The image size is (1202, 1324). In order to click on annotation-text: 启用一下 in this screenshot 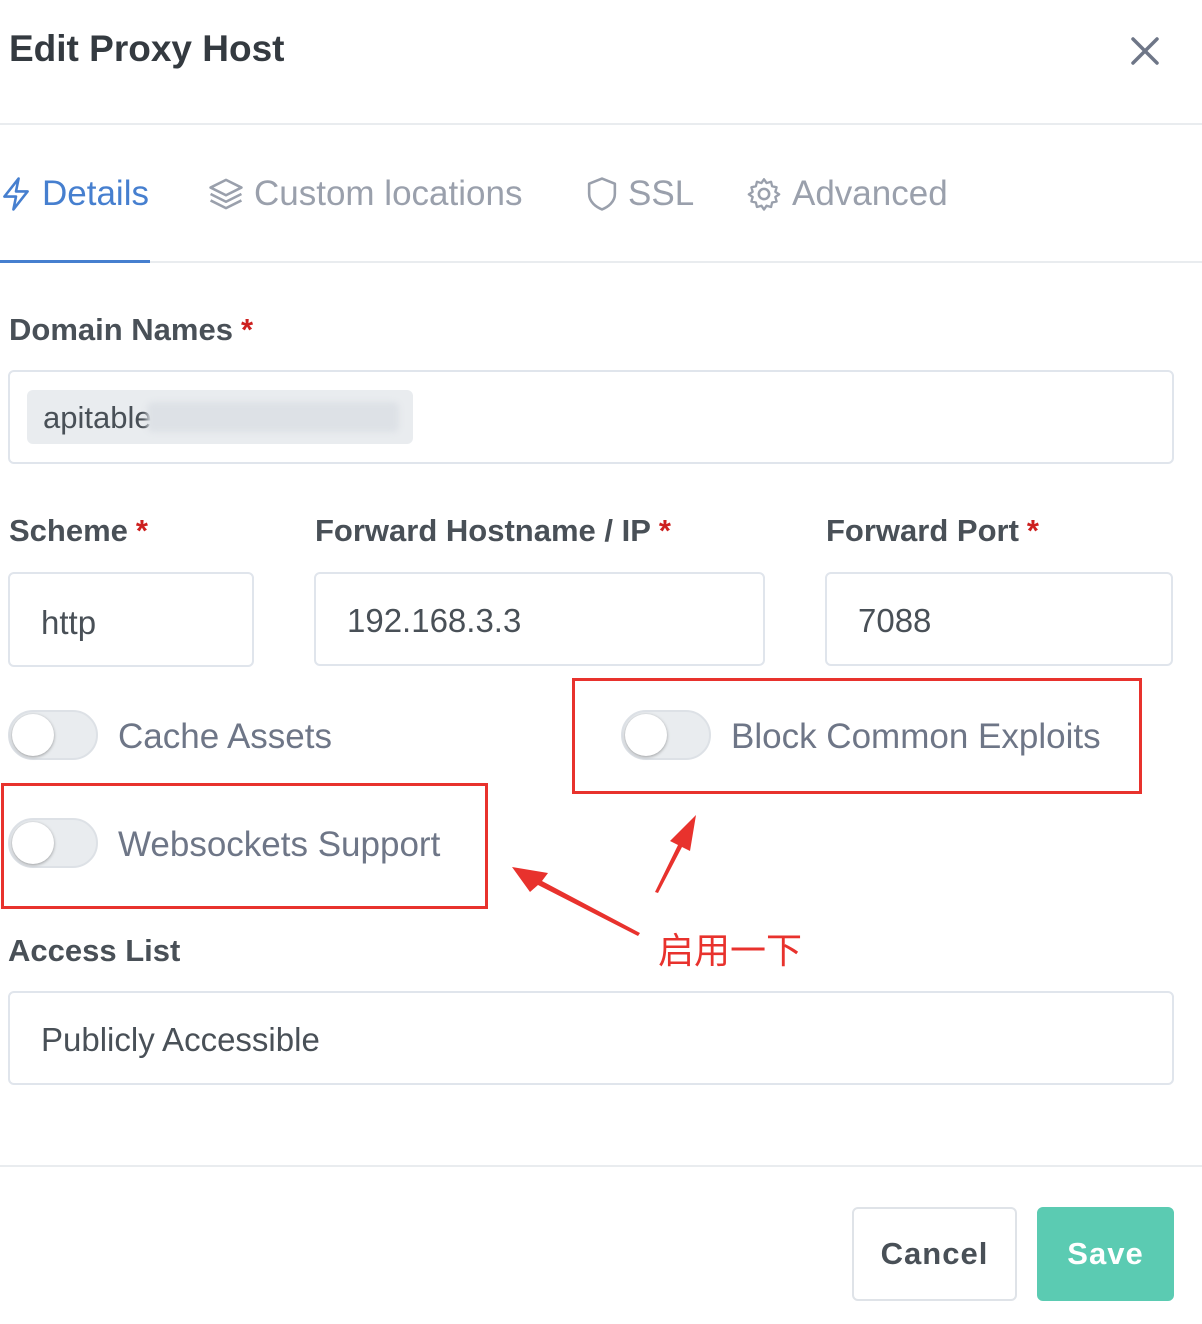, I will do `click(730, 950)`.